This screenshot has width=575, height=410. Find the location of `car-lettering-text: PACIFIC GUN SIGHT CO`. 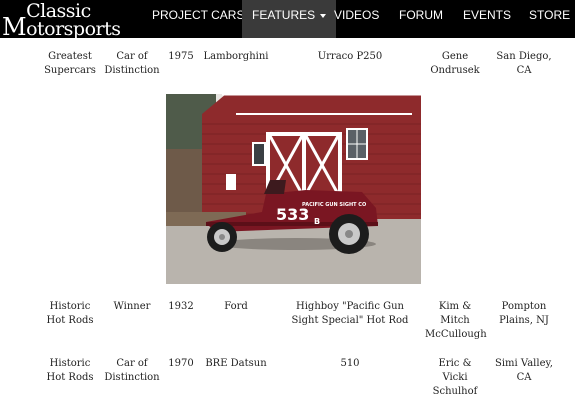

car-lettering-text: PACIFIC GUN SIGHT CO is located at coordinates (334, 205).